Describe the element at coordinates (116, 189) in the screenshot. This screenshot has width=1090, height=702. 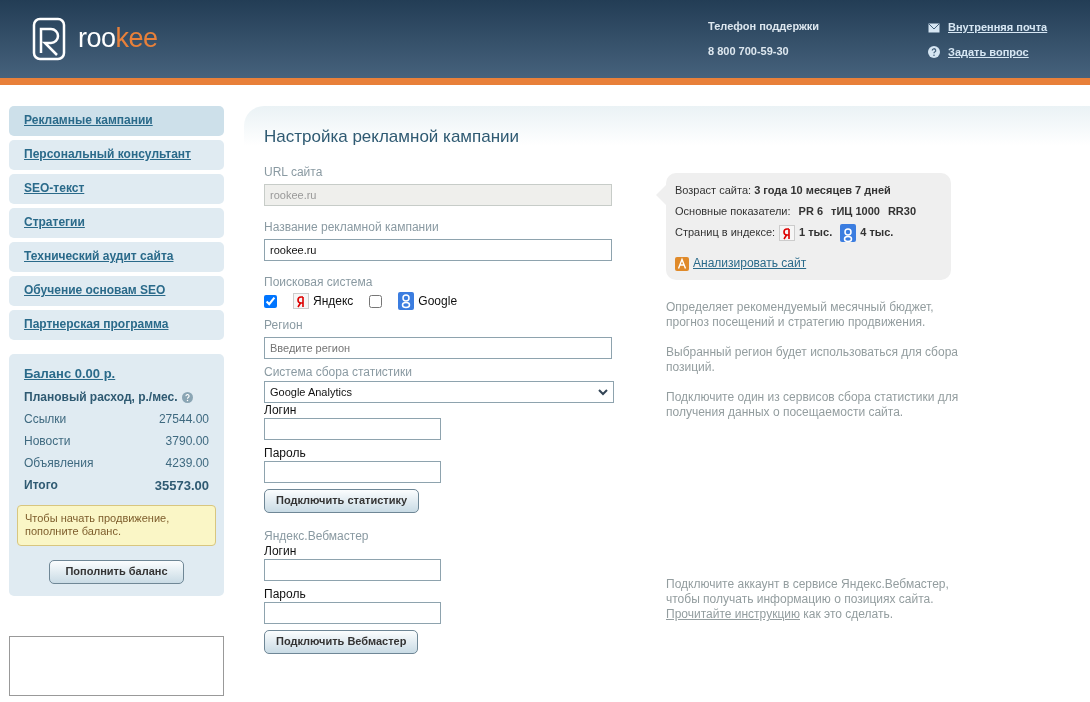
I see `sidebar-item: SEO-текст` at that location.